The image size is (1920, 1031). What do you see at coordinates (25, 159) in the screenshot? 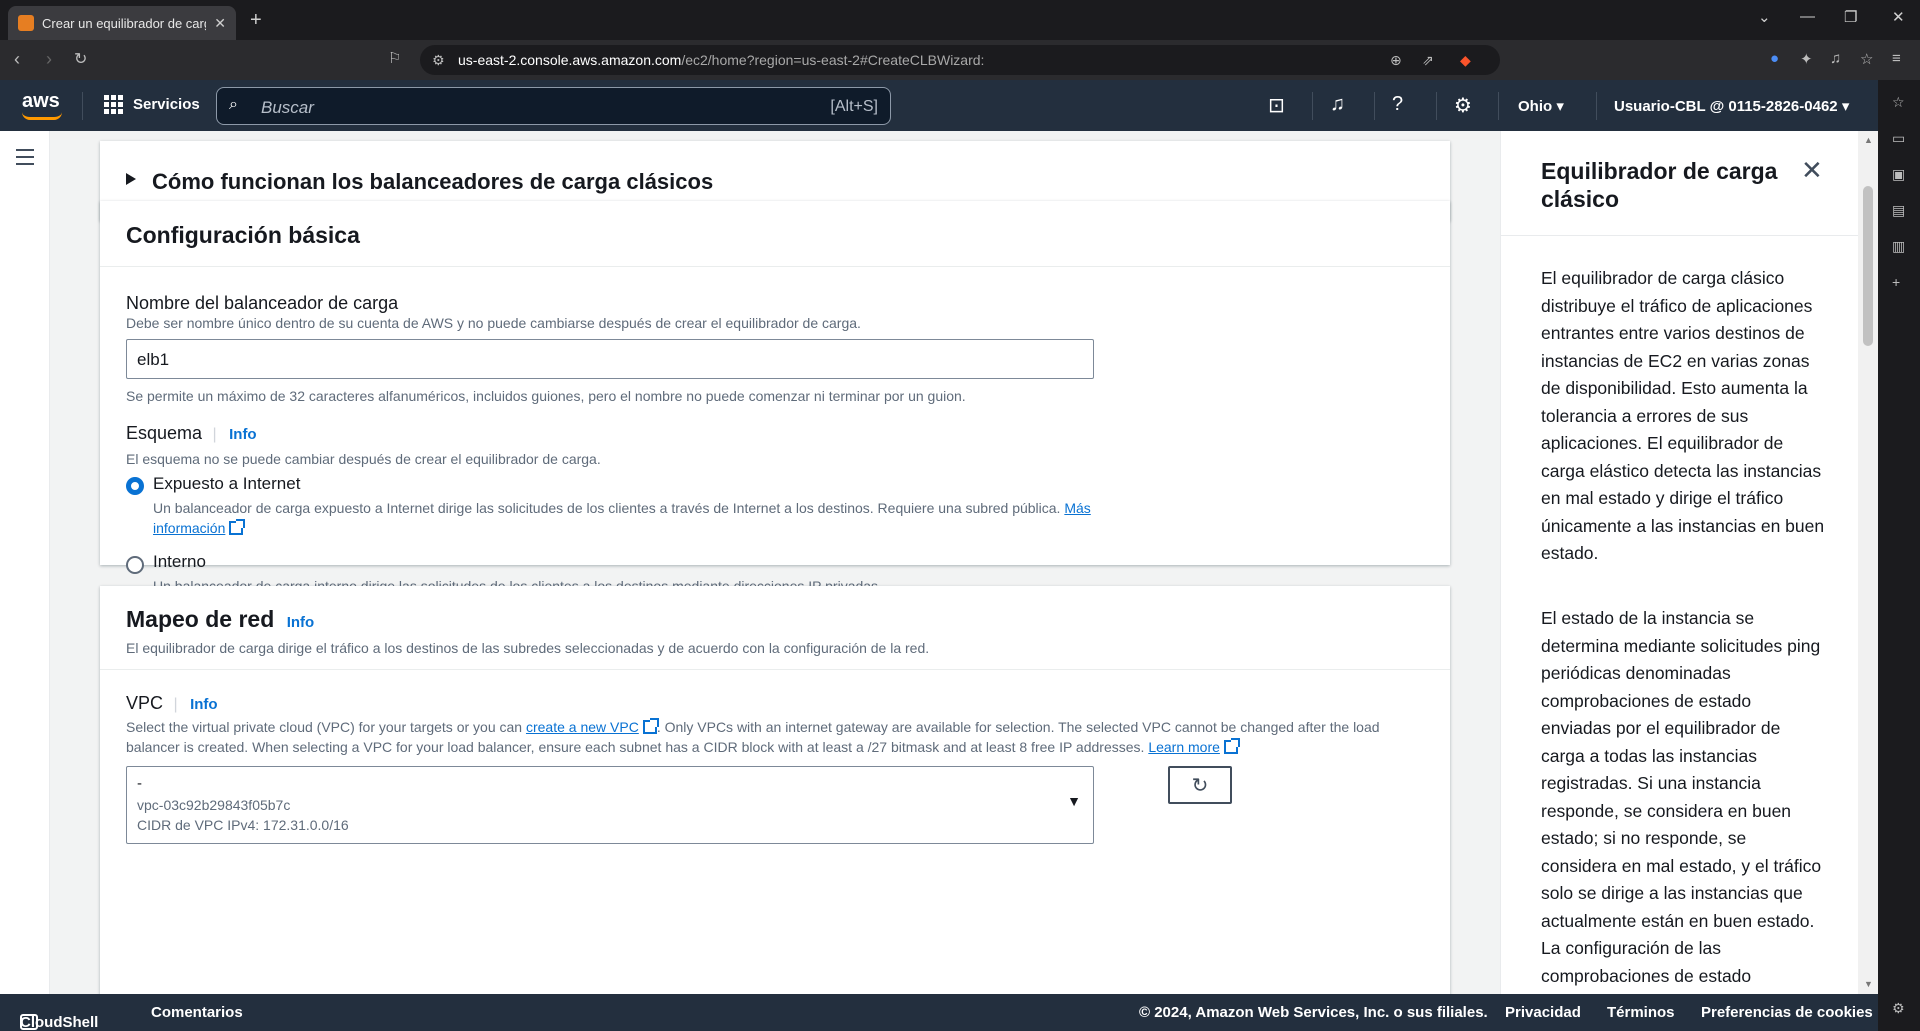
I see `hamburger-menu-icon` at bounding box center [25, 159].